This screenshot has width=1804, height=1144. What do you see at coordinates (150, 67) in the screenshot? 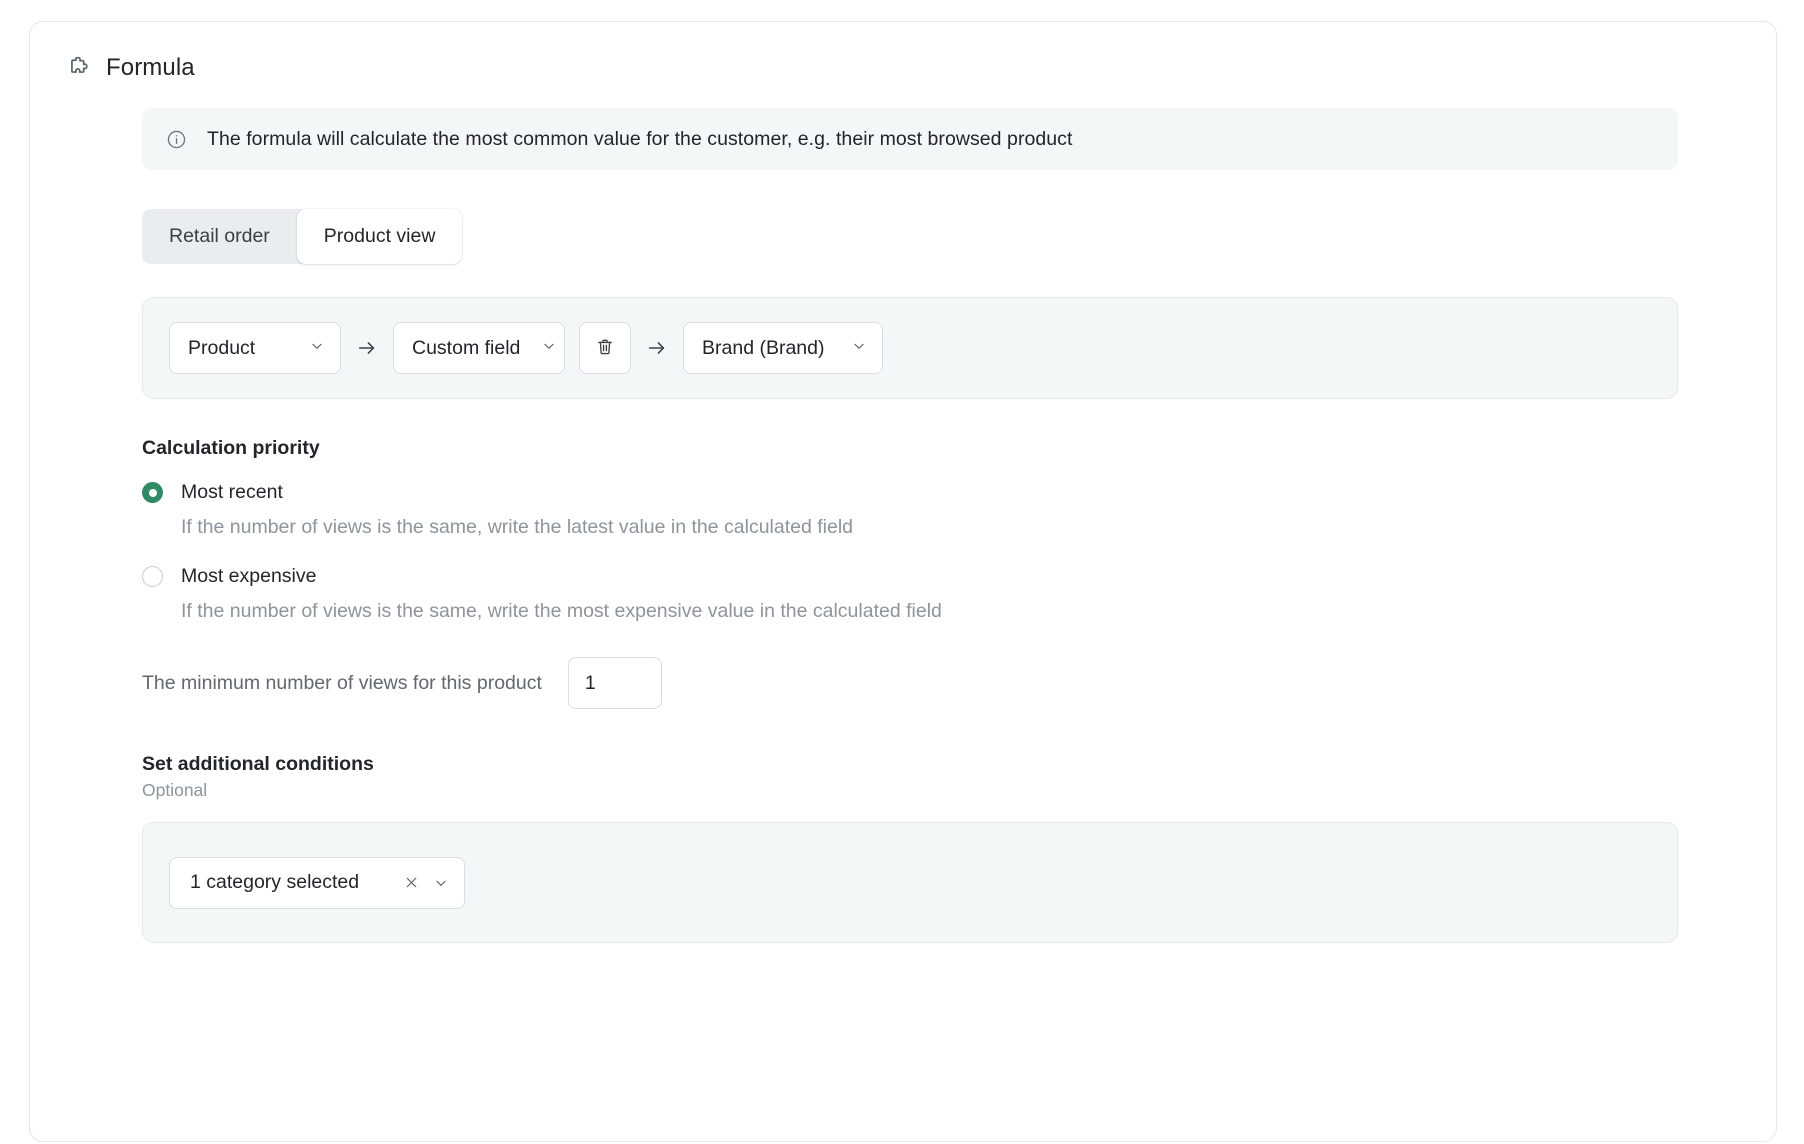
I see `page-title: Formula` at bounding box center [150, 67].